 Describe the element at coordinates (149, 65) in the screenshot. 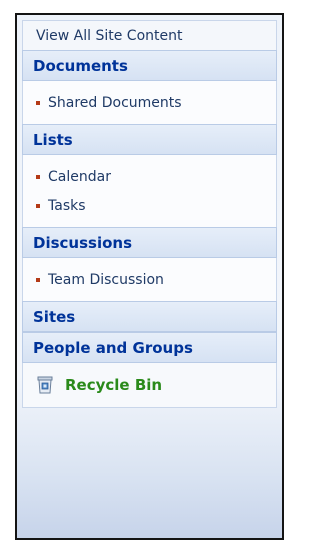

I see `section-header-documents: Documents` at that location.